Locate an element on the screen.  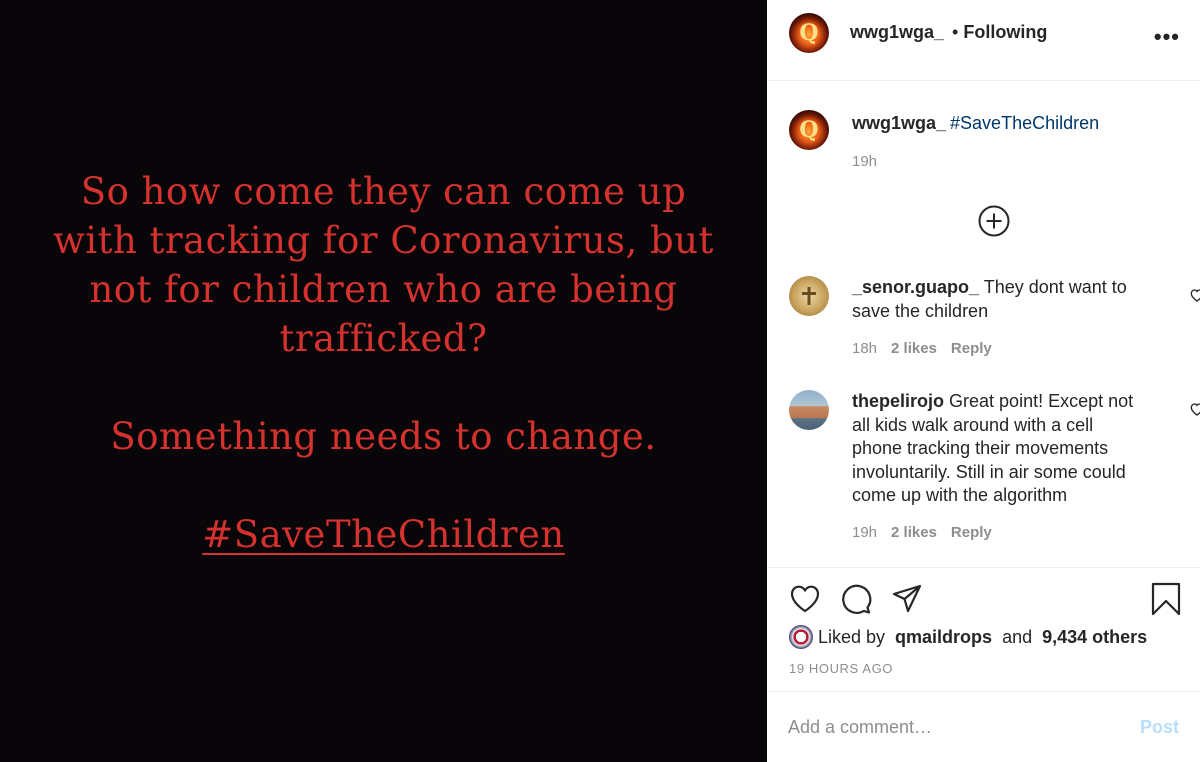
post-header: Q wwg1wga_ • Following is located at coordinates (983, 40).